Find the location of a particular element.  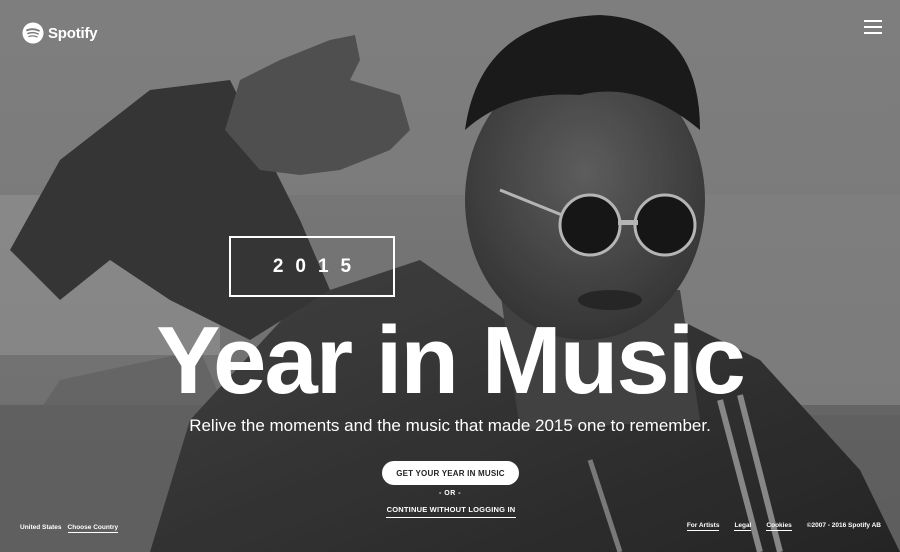

for-artists-link: For Artists is located at coordinates (703, 526).